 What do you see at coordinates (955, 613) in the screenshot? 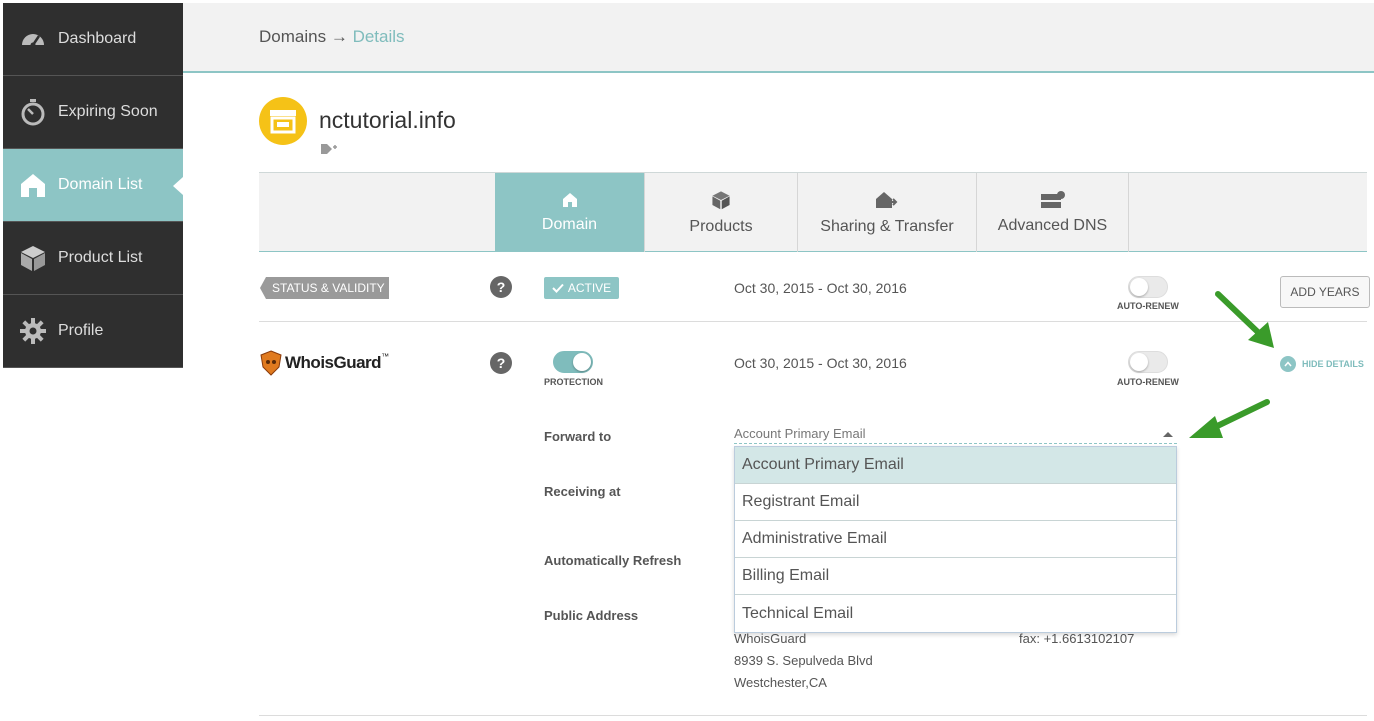
I see `dropdown-option: Technical Email` at bounding box center [955, 613].